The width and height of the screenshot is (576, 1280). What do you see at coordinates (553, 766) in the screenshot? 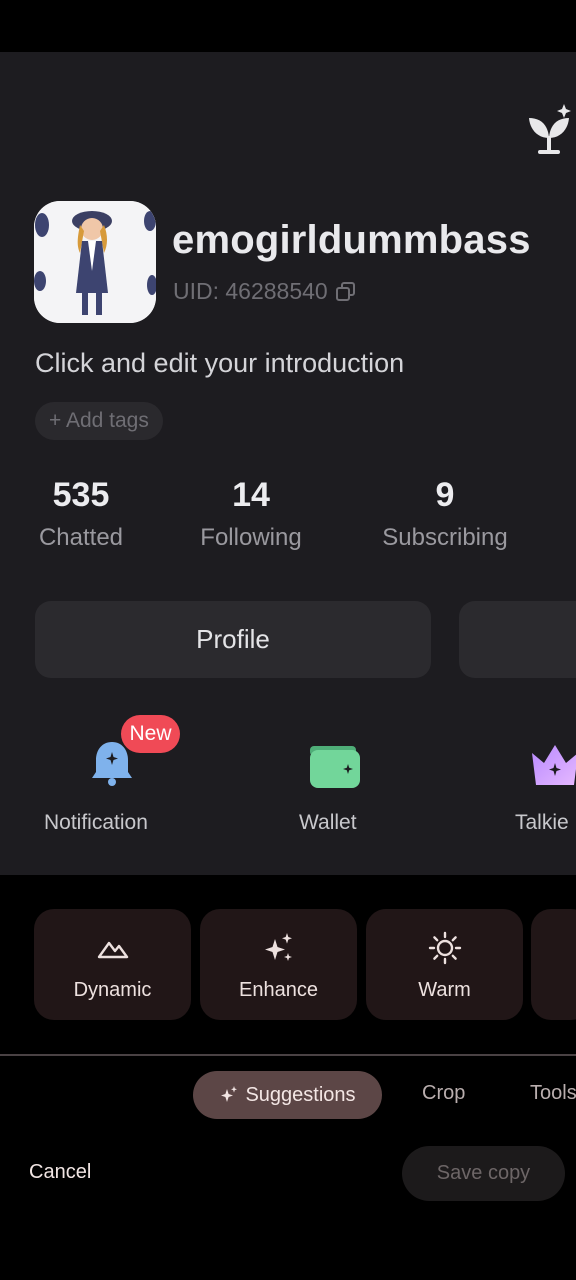
I see `crown-icon` at bounding box center [553, 766].